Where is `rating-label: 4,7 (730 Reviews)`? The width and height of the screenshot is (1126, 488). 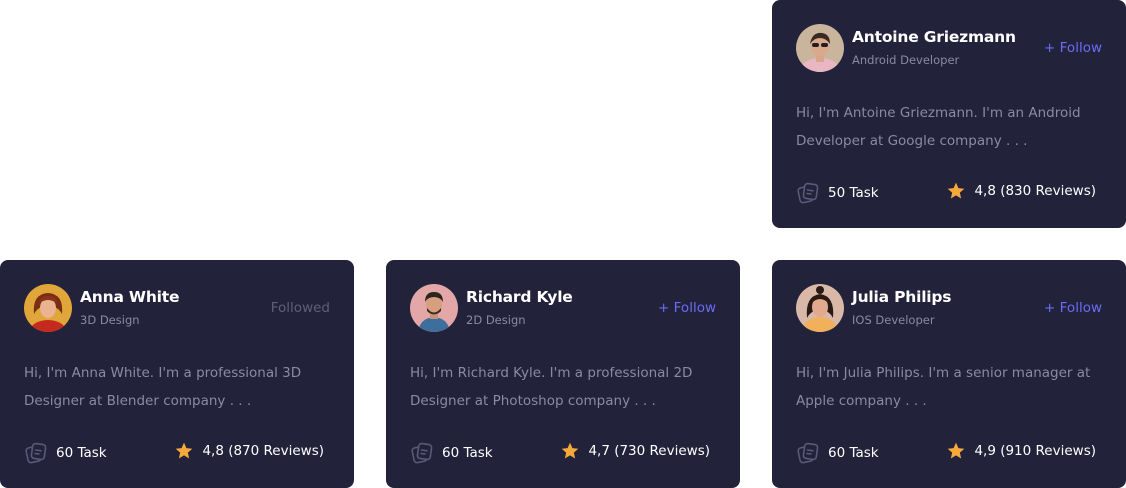 rating-label: 4,7 (730 Reviews) is located at coordinates (649, 451).